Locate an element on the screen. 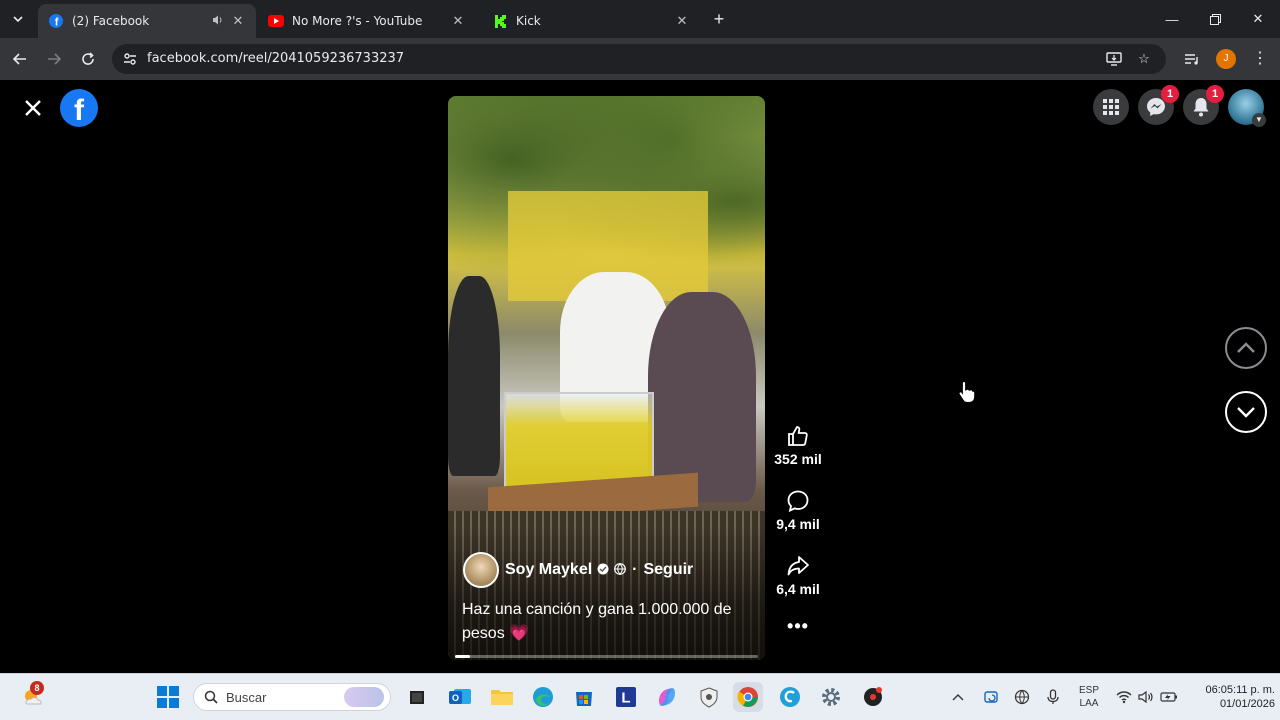 This screenshot has height=720, width=1280. outlook-app: O is located at coordinates (460, 697).